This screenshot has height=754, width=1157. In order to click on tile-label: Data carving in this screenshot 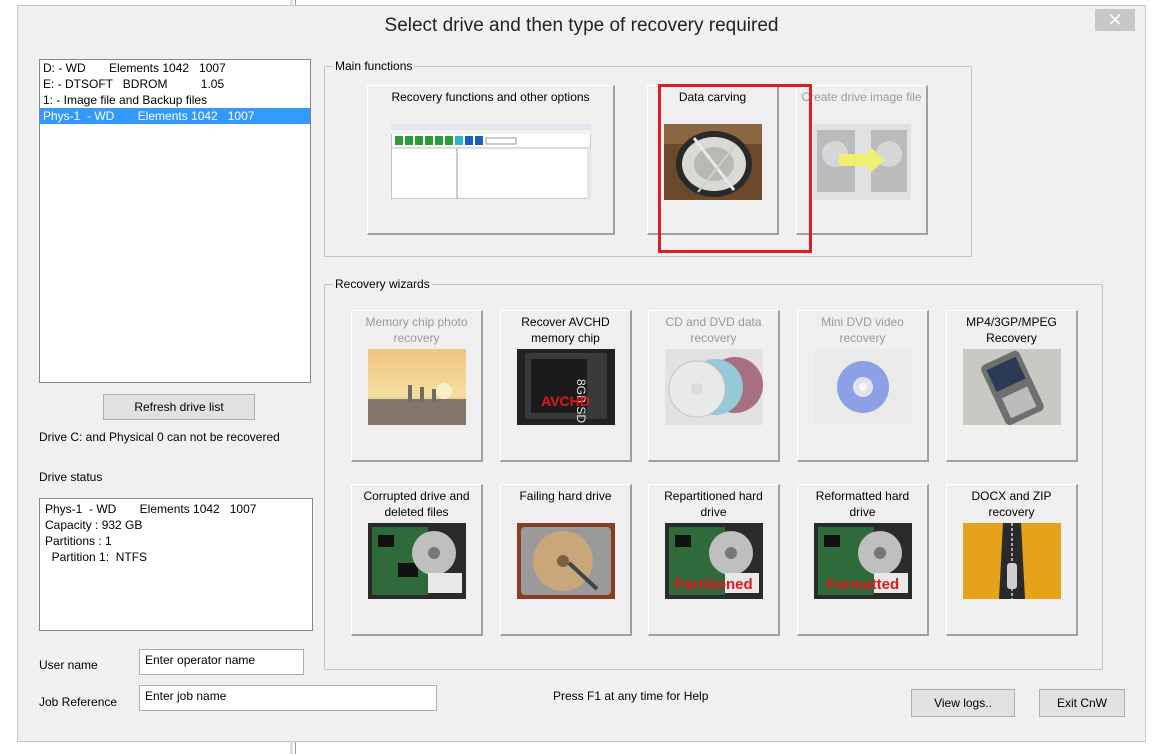, I will do `click(712, 97)`.